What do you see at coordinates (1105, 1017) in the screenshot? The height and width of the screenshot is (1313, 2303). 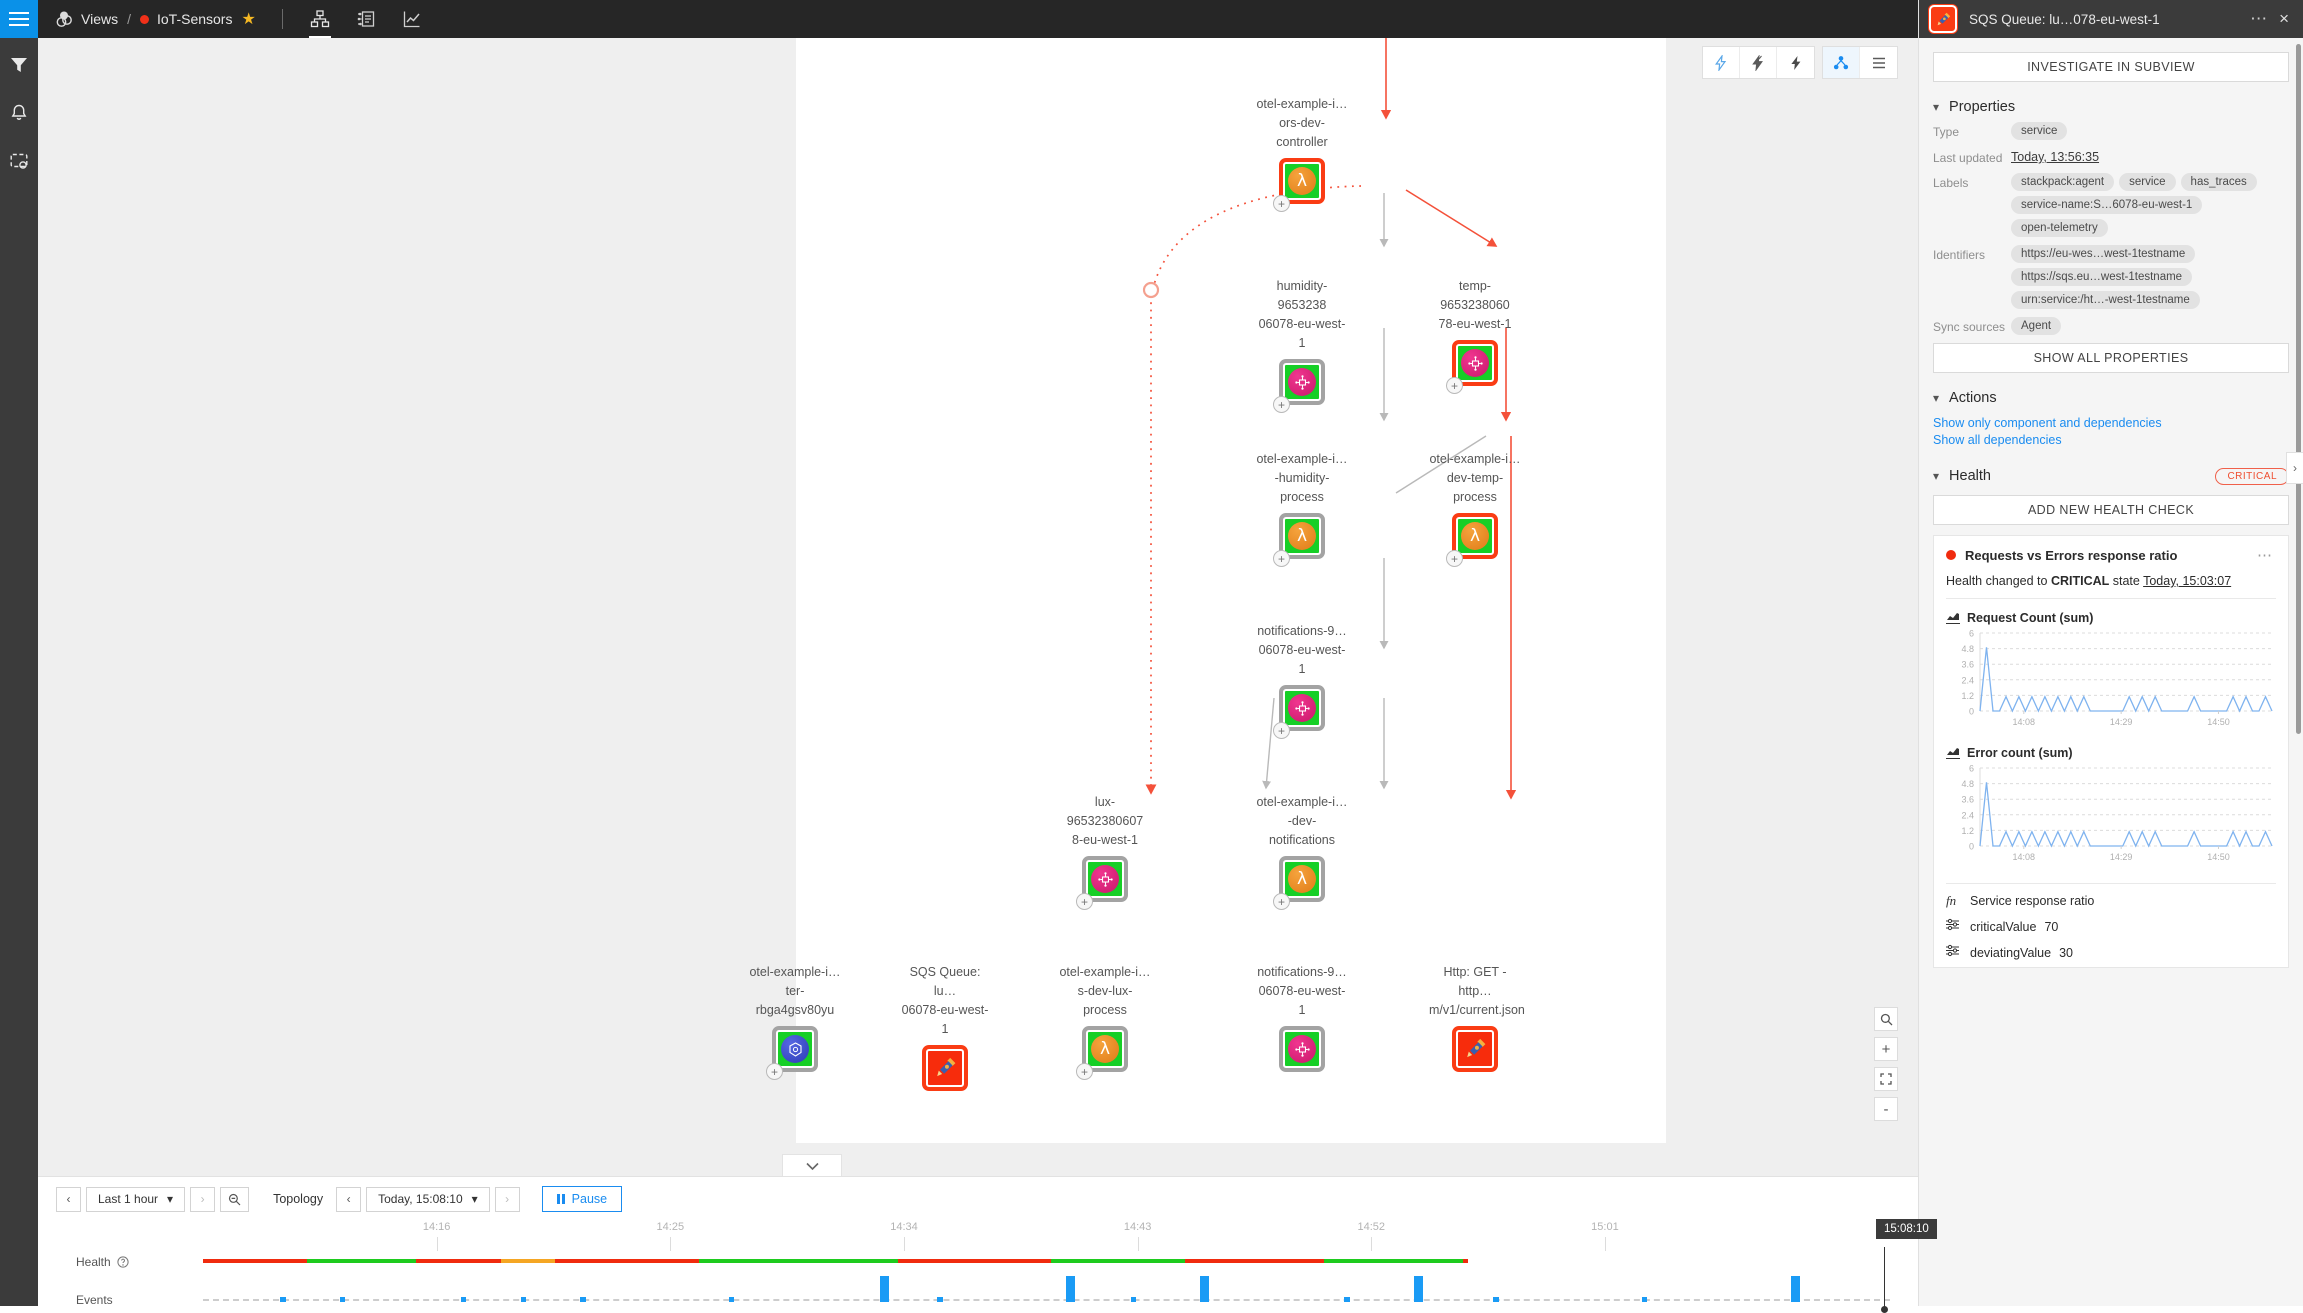 I see `graph-node: otel-example-i… s-dev-lux-processλ+` at bounding box center [1105, 1017].